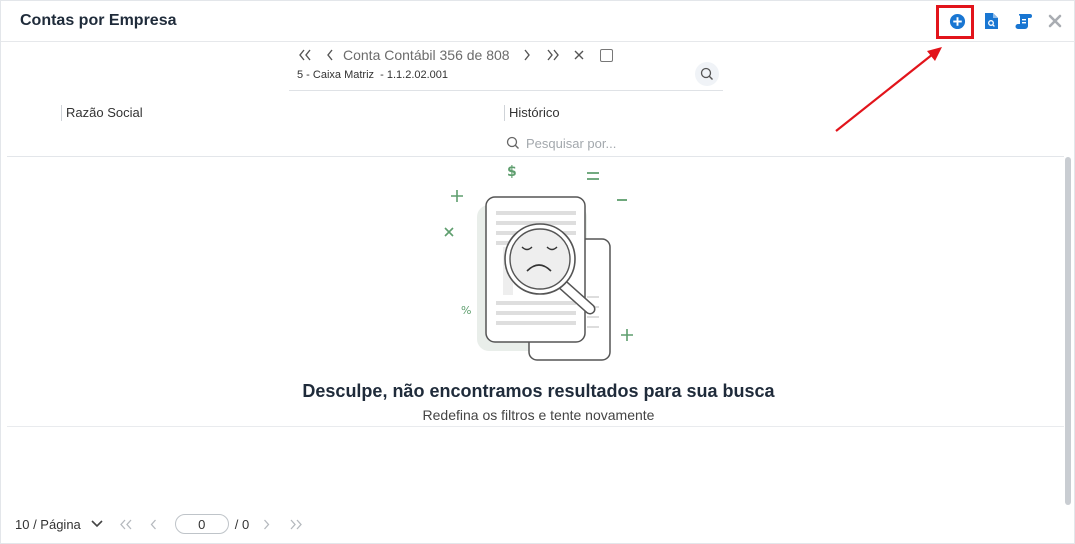 Image resolution: width=1075 pixels, height=544 pixels. I want to click on highlight-annotation, so click(955, 22).